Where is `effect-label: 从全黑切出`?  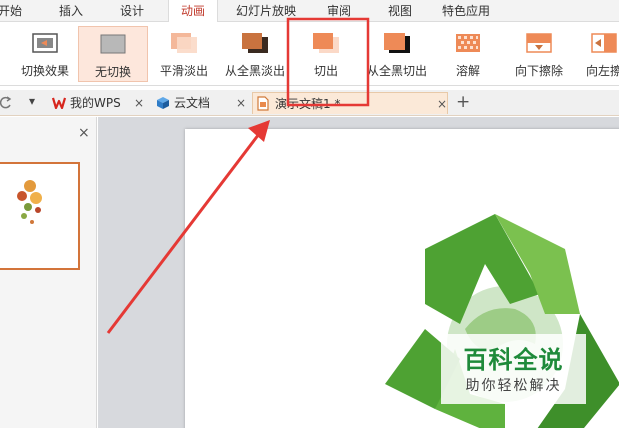 effect-label: 从全黑切出 is located at coordinates (396, 71).